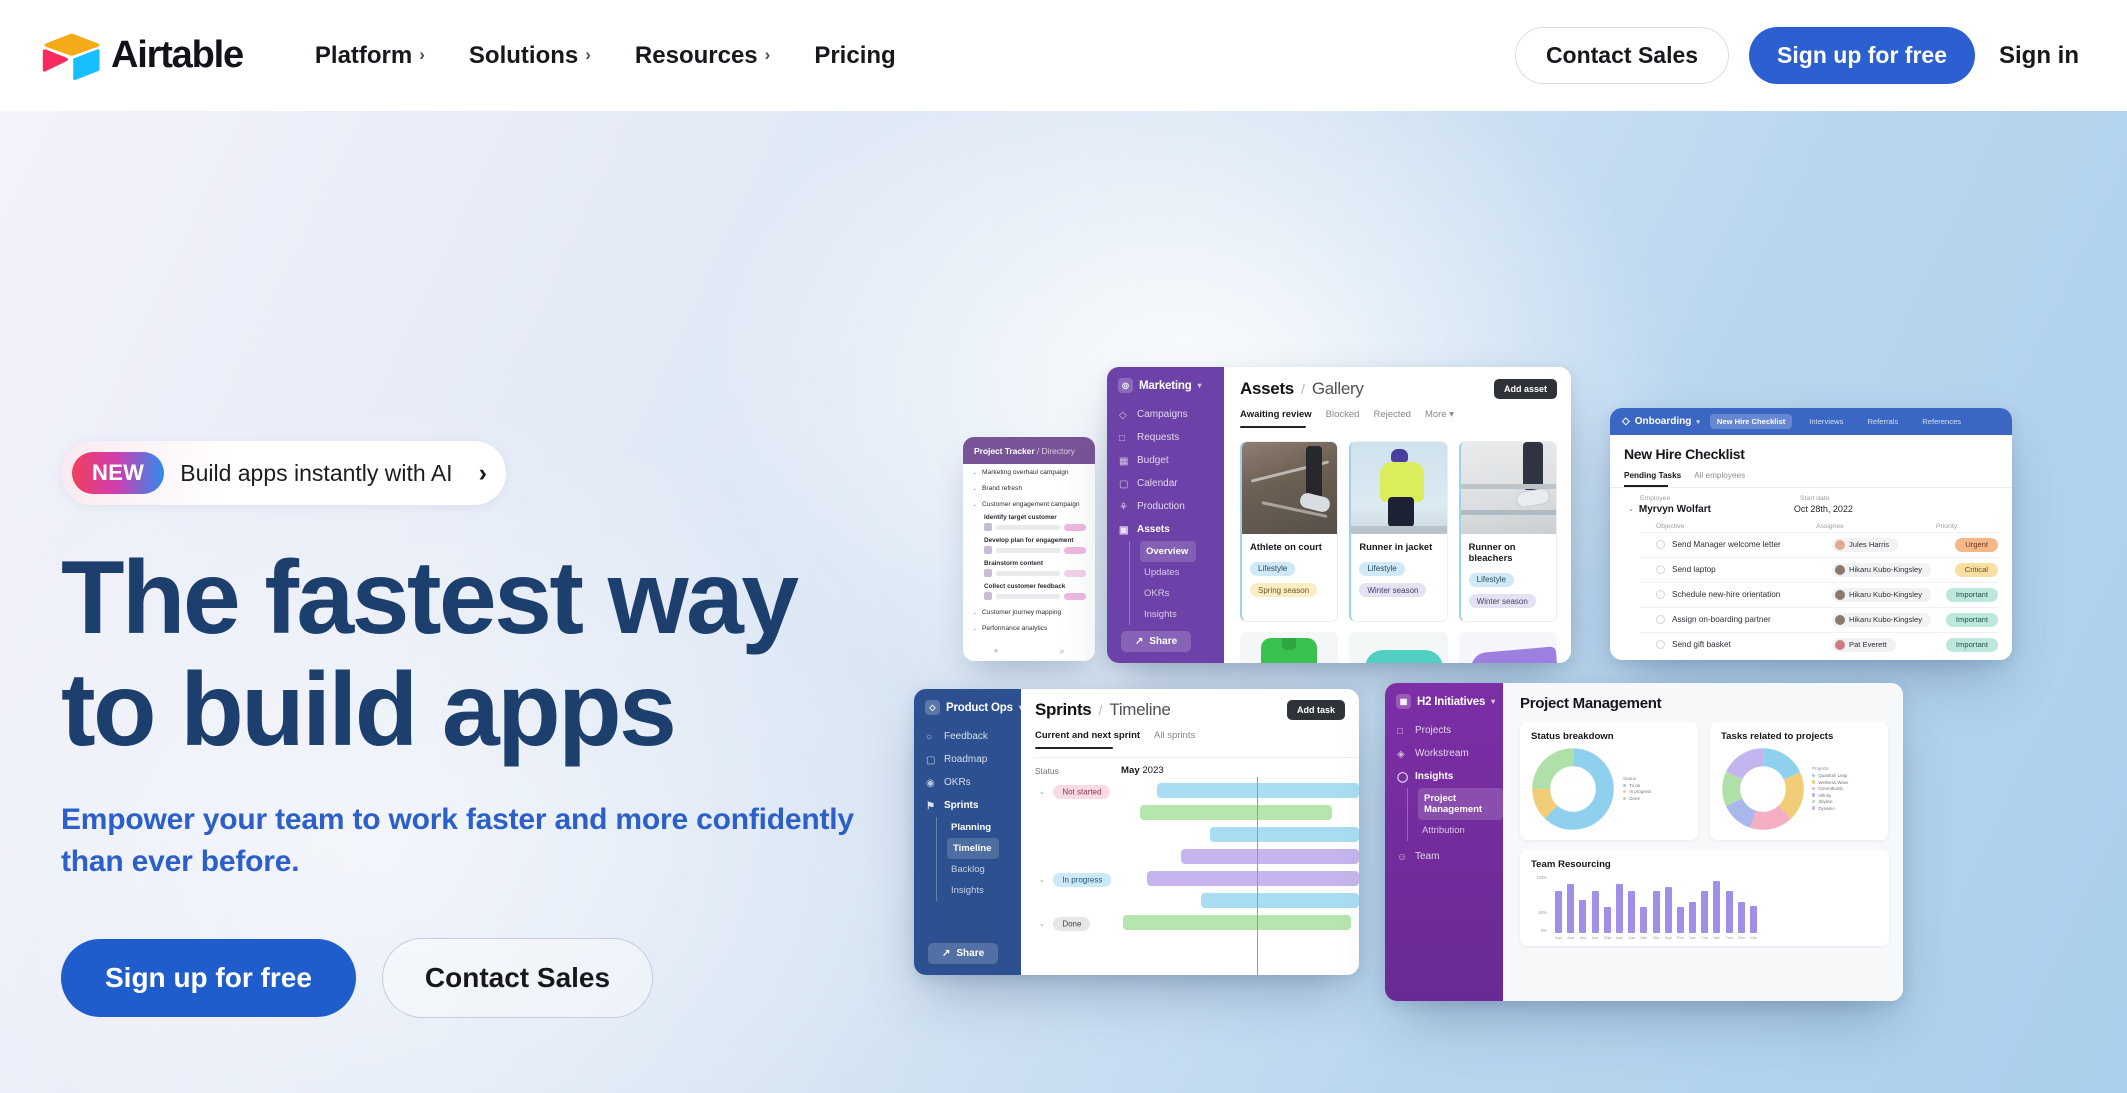  I want to click on sidebar-item-production: ⚘ Production, so click(1165, 506).